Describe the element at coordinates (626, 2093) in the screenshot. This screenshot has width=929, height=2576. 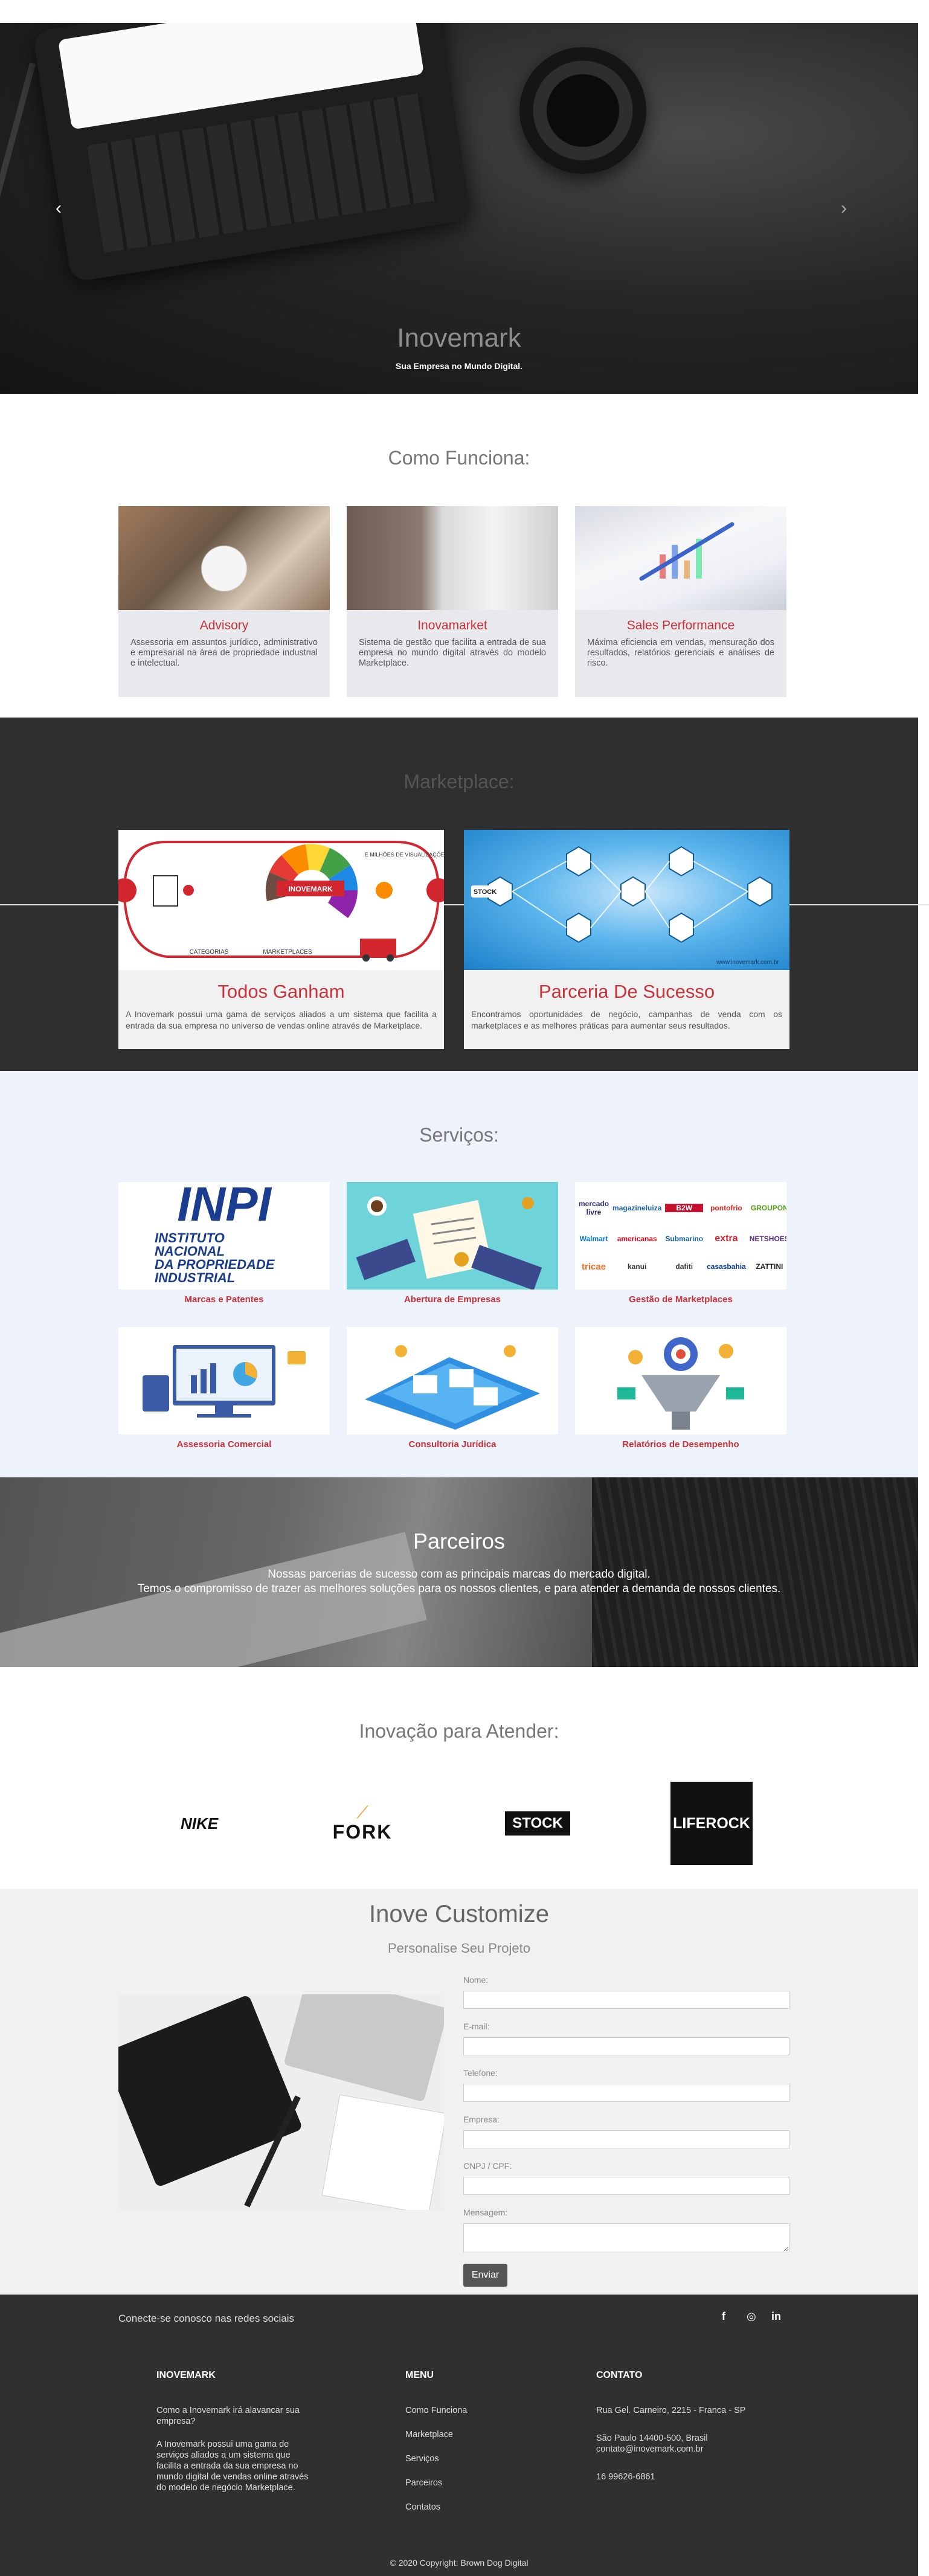
I see `phone-field` at that location.